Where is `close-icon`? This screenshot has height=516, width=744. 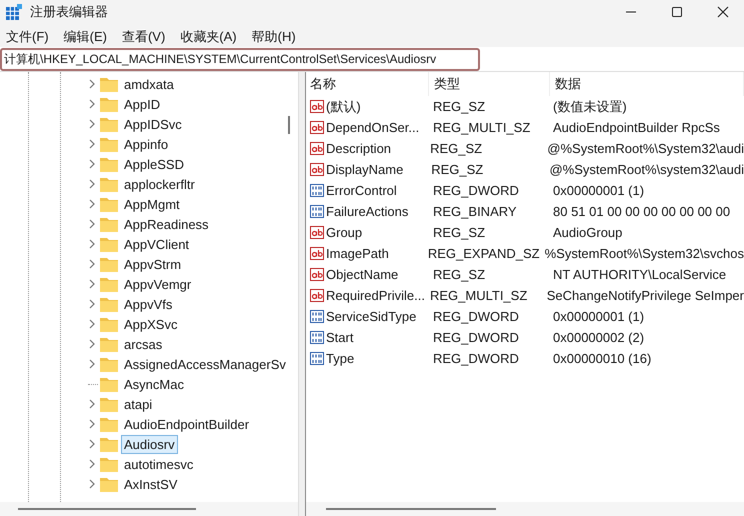 close-icon is located at coordinates (723, 12).